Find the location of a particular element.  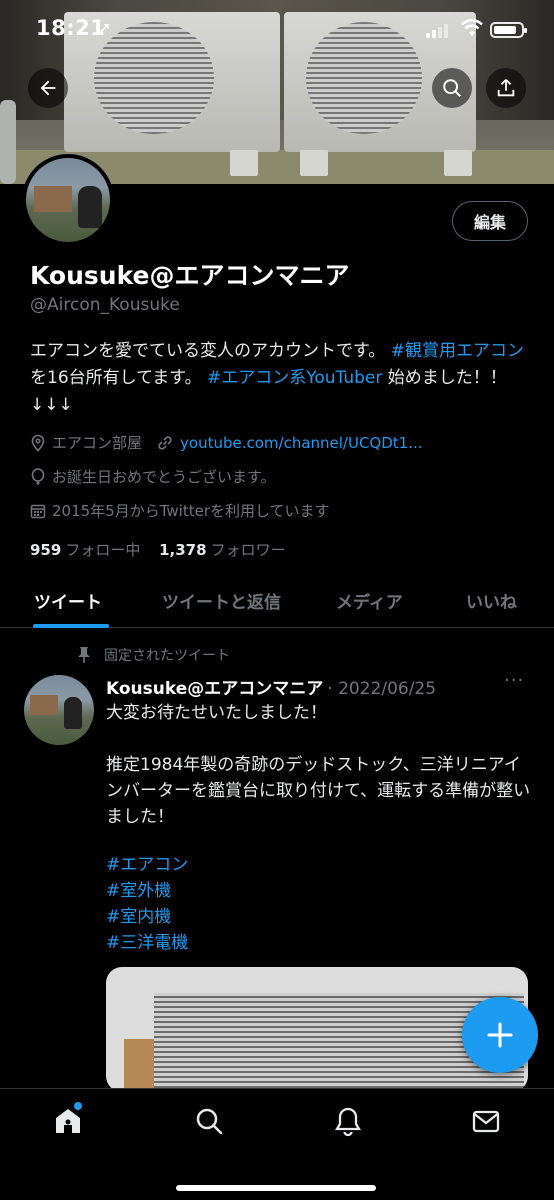

banner-fan is located at coordinates (8, 142).